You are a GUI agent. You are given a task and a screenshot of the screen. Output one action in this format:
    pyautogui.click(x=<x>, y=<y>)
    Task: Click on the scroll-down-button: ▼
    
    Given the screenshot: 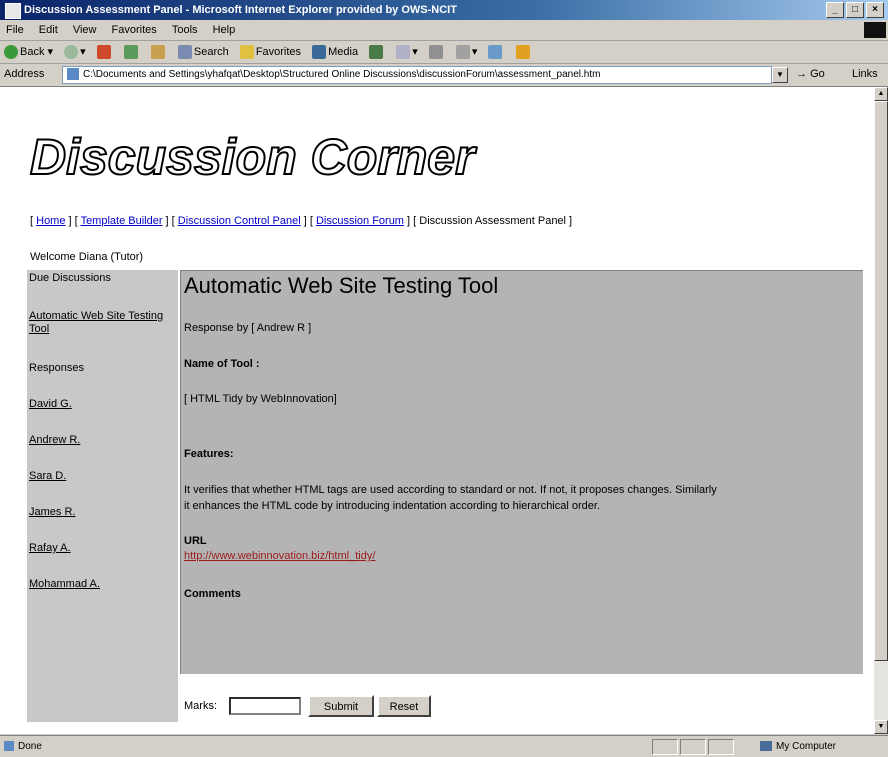 What is the action you would take?
    pyautogui.click(x=881, y=727)
    